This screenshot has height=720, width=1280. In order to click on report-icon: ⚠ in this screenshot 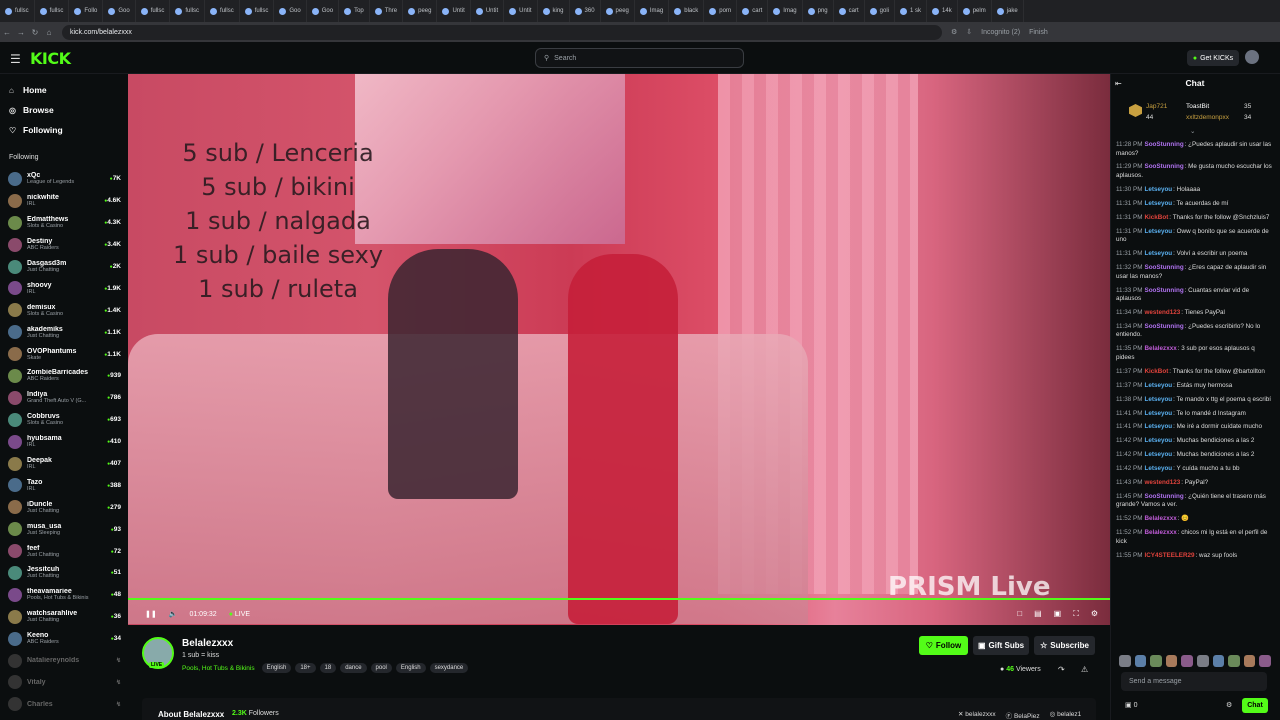, I will do `click(1084, 669)`.